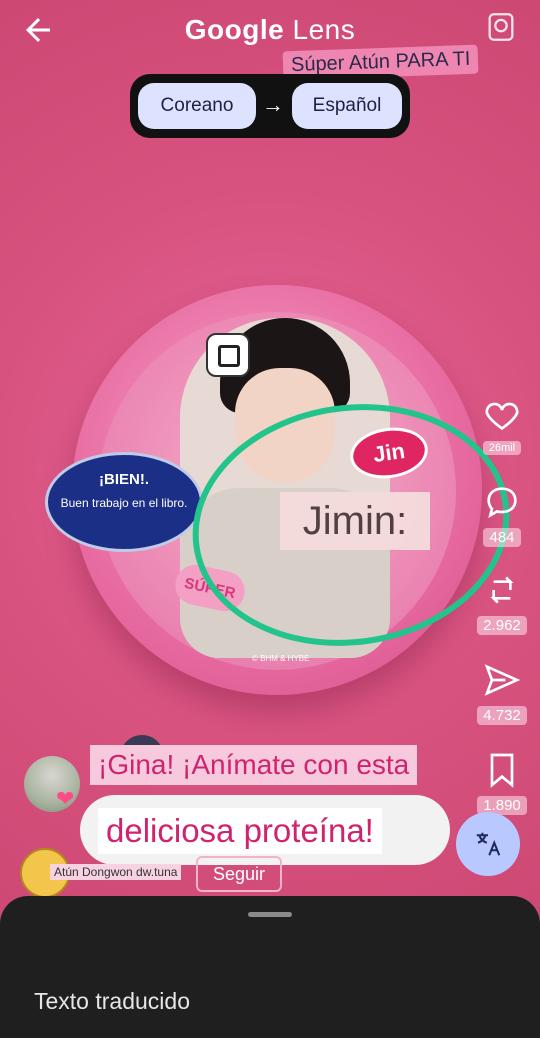 The image size is (540, 1038). I want to click on like-action: 26mil, so click(502, 425).